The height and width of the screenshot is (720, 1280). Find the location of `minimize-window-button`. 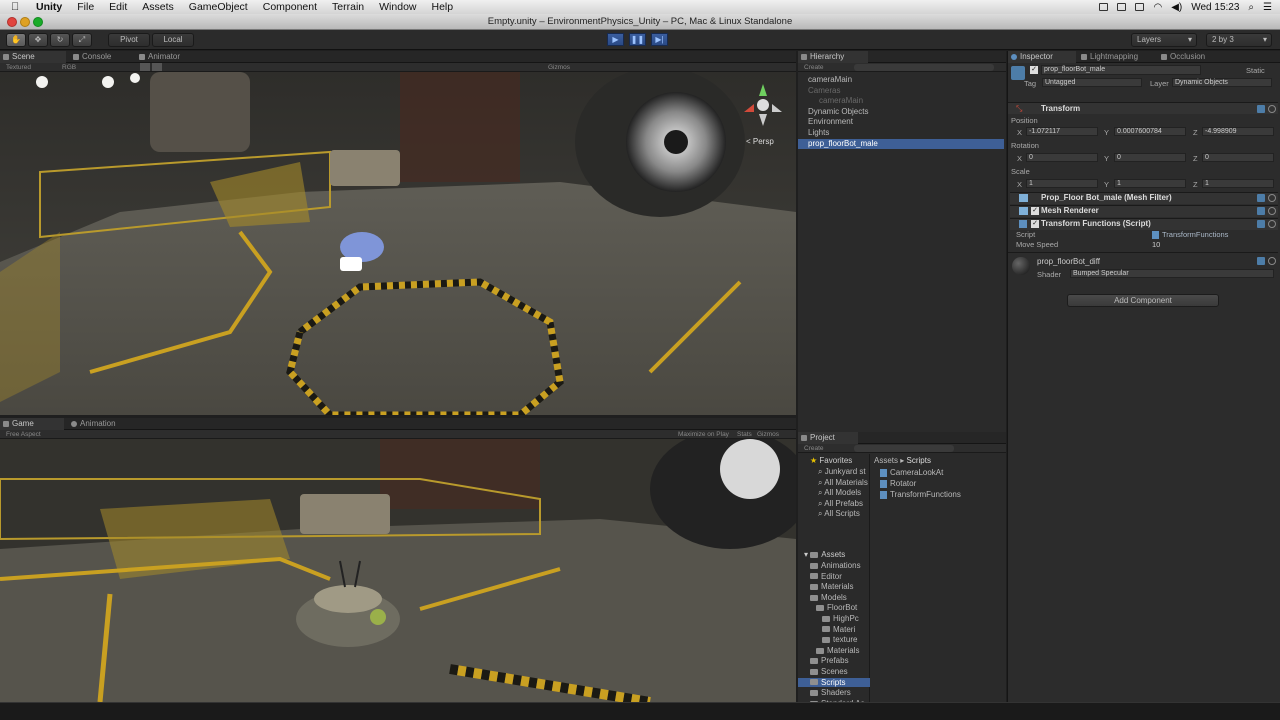

minimize-window-button is located at coordinates (25, 22).